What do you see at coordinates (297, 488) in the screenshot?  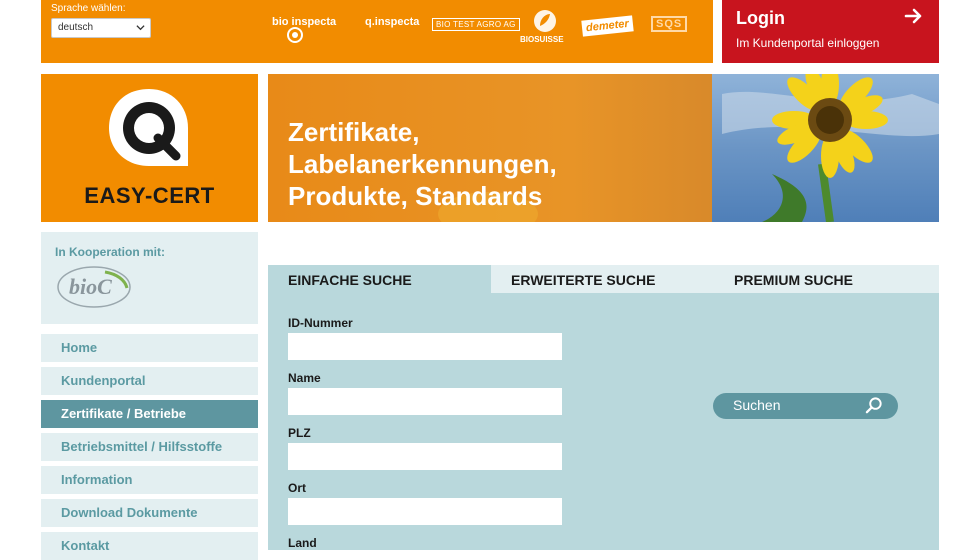 I see `ort-label: Ort` at bounding box center [297, 488].